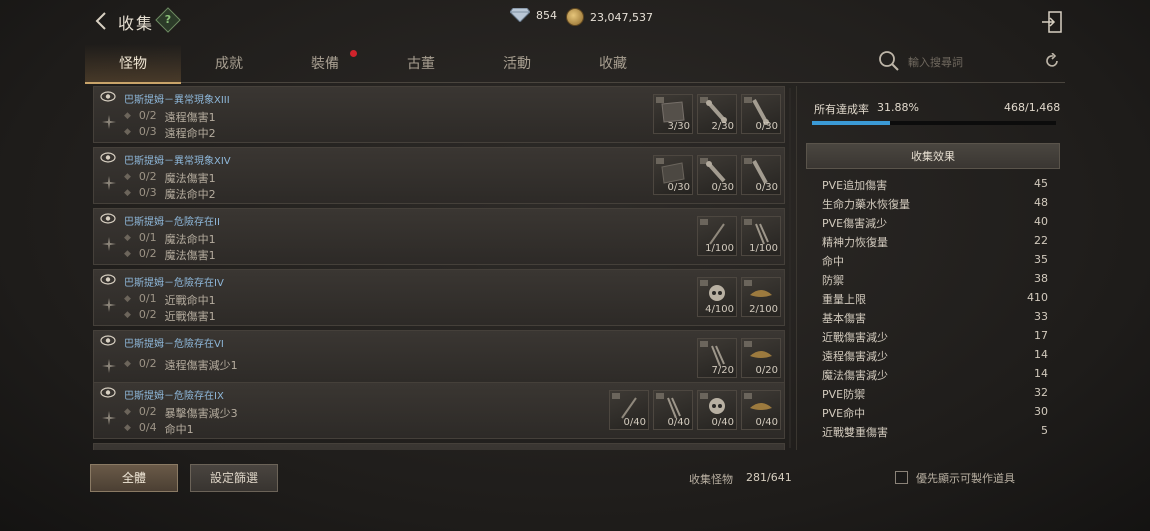 The height and width of the screenshot is (531, 1150). Describe the element at coordinates (613, 63) in the screenshot. I see `tab-favorites: 收藏` at that location.